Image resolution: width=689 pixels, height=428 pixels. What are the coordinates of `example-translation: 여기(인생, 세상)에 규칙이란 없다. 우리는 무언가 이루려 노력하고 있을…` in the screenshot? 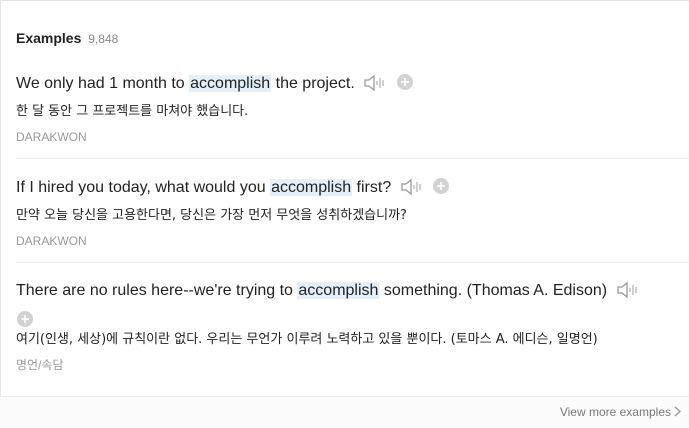 It's located at (307, 339).